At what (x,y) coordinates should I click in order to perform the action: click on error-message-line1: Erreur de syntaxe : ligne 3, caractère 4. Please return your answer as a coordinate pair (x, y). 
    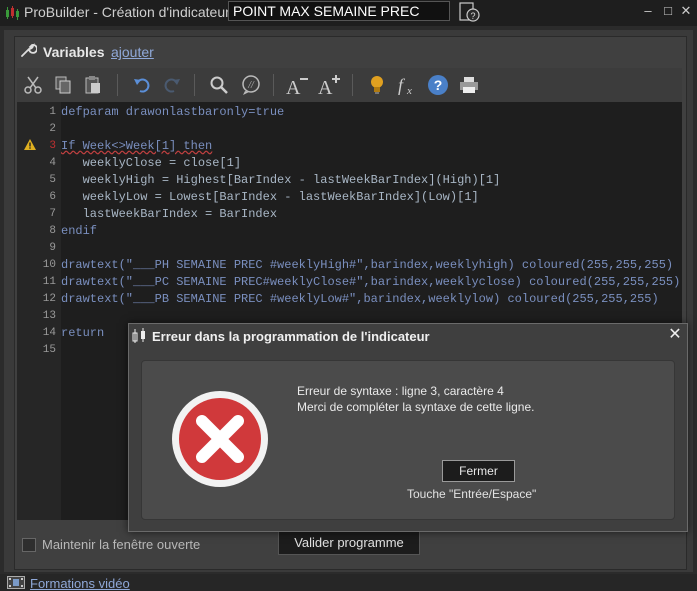
    Looking at the image, I should click on (400, 391).